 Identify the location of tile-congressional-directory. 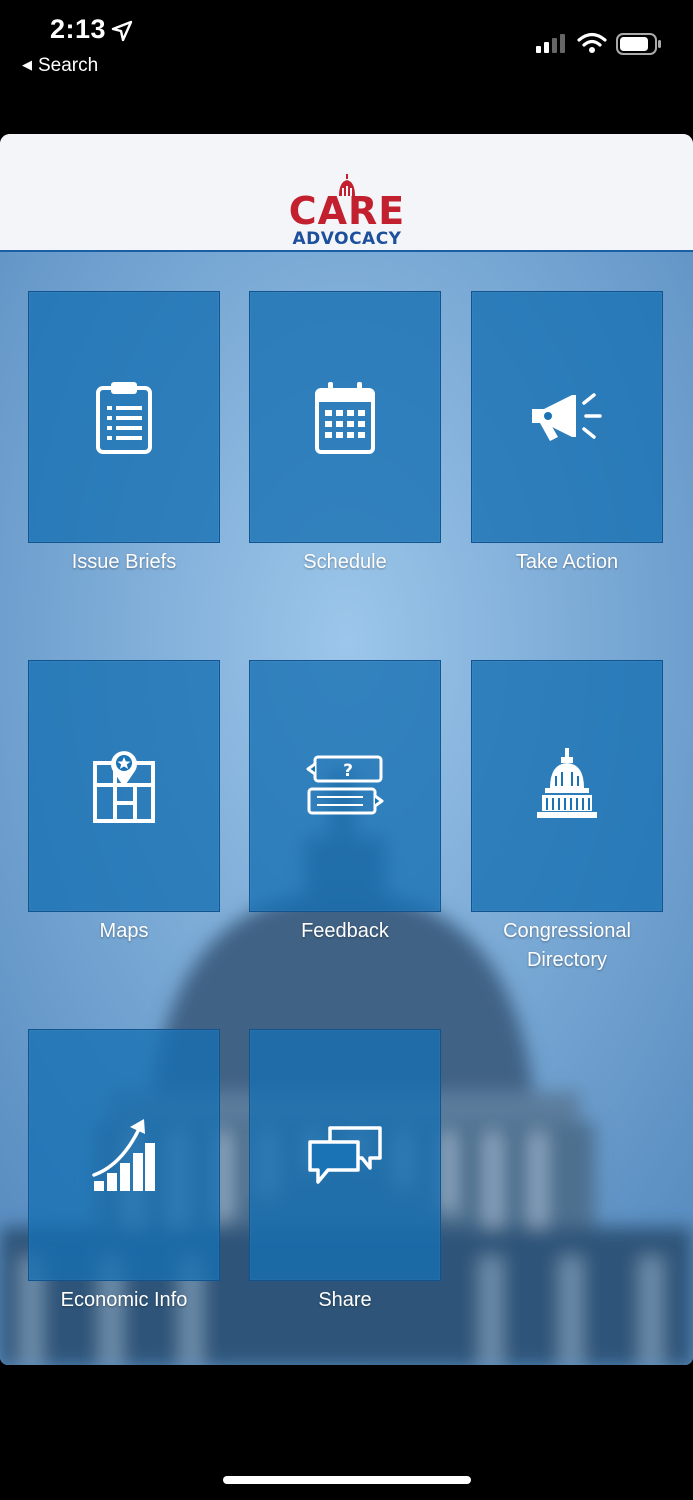
(567, 786).